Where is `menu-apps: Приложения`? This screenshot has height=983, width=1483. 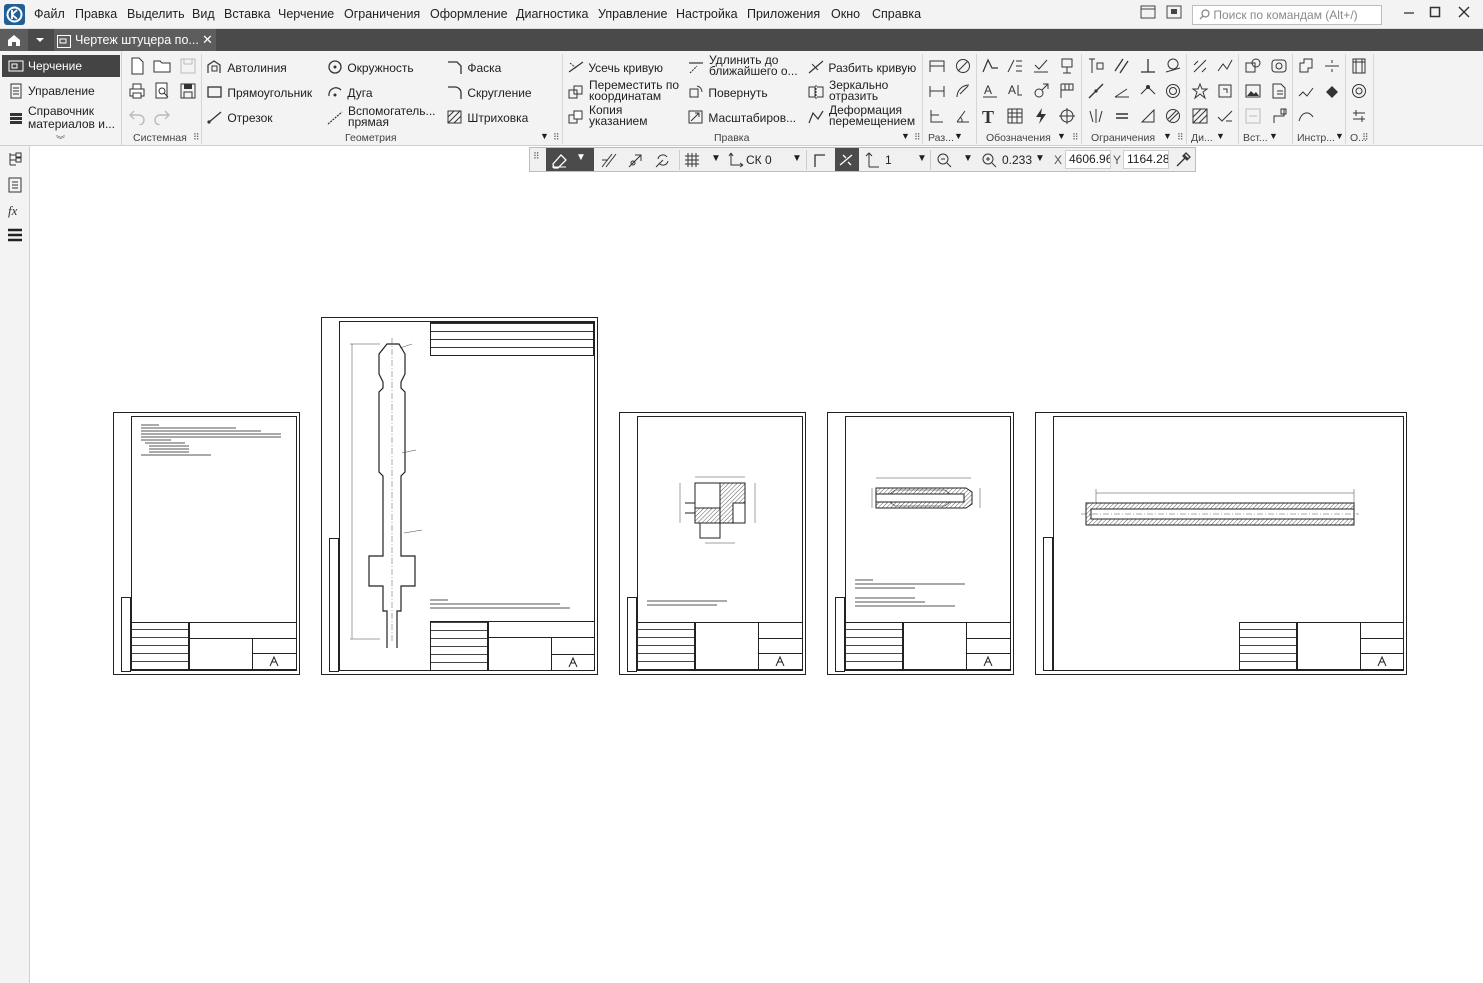 menu-apps: Приложения is located at coordinates (783, 14).